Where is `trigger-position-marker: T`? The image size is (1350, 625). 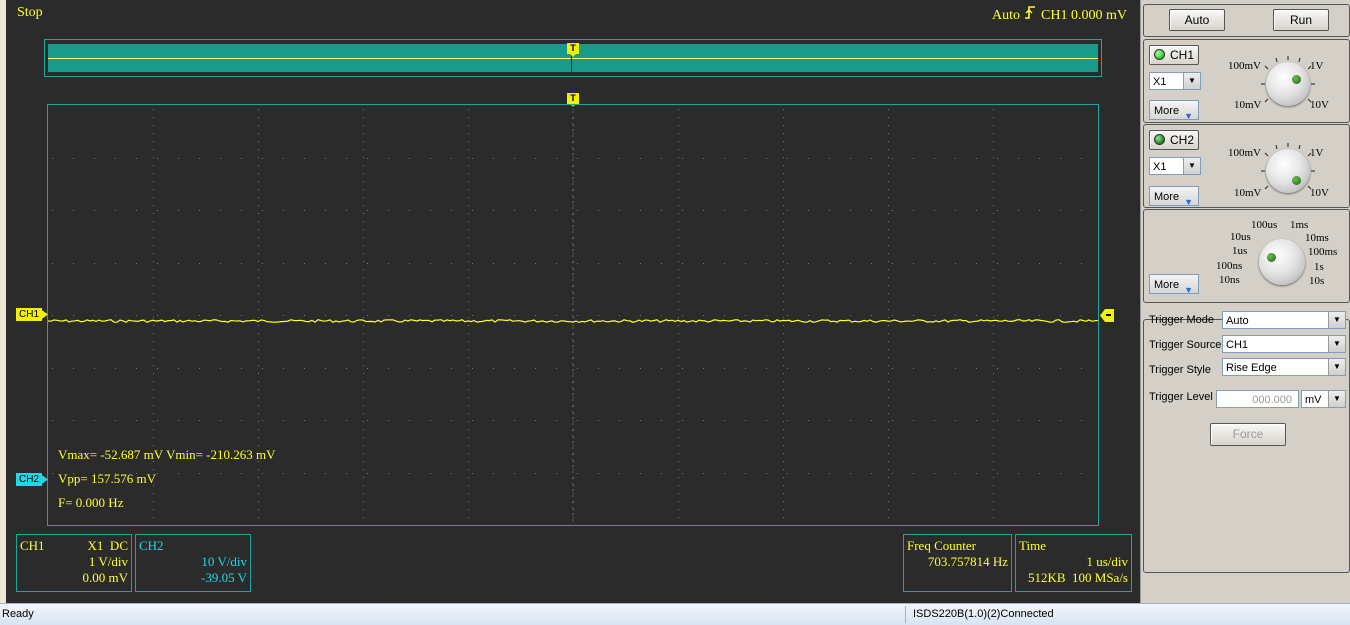 trigger-position-marker: T is located at coordinates (573, 100).